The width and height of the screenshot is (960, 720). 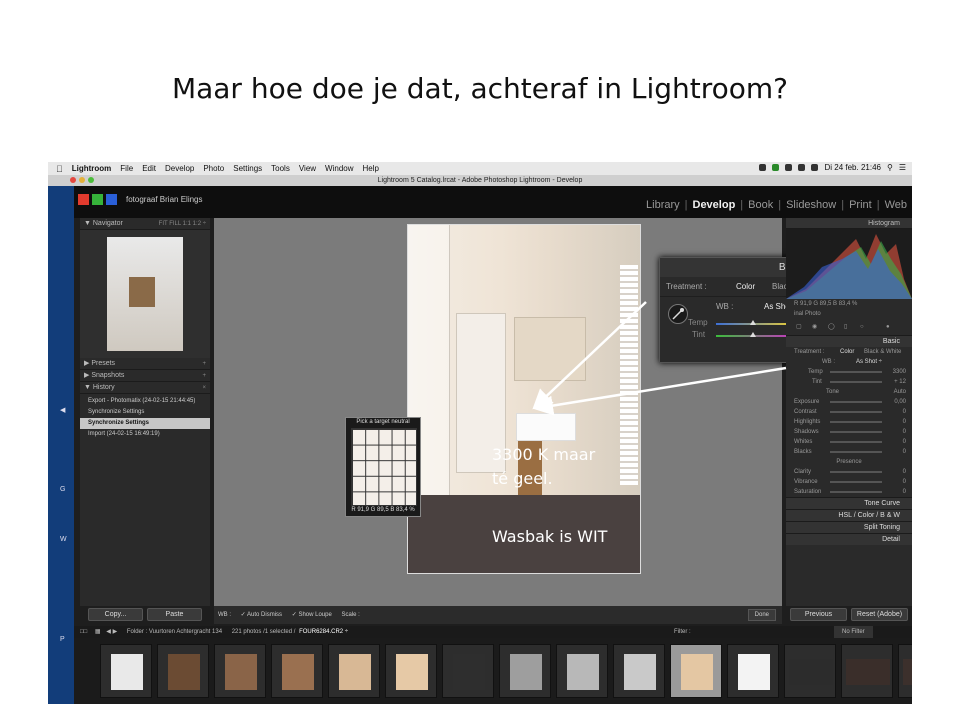 I want to click on arrow-from-right-panel, so click(x=660, y=391).